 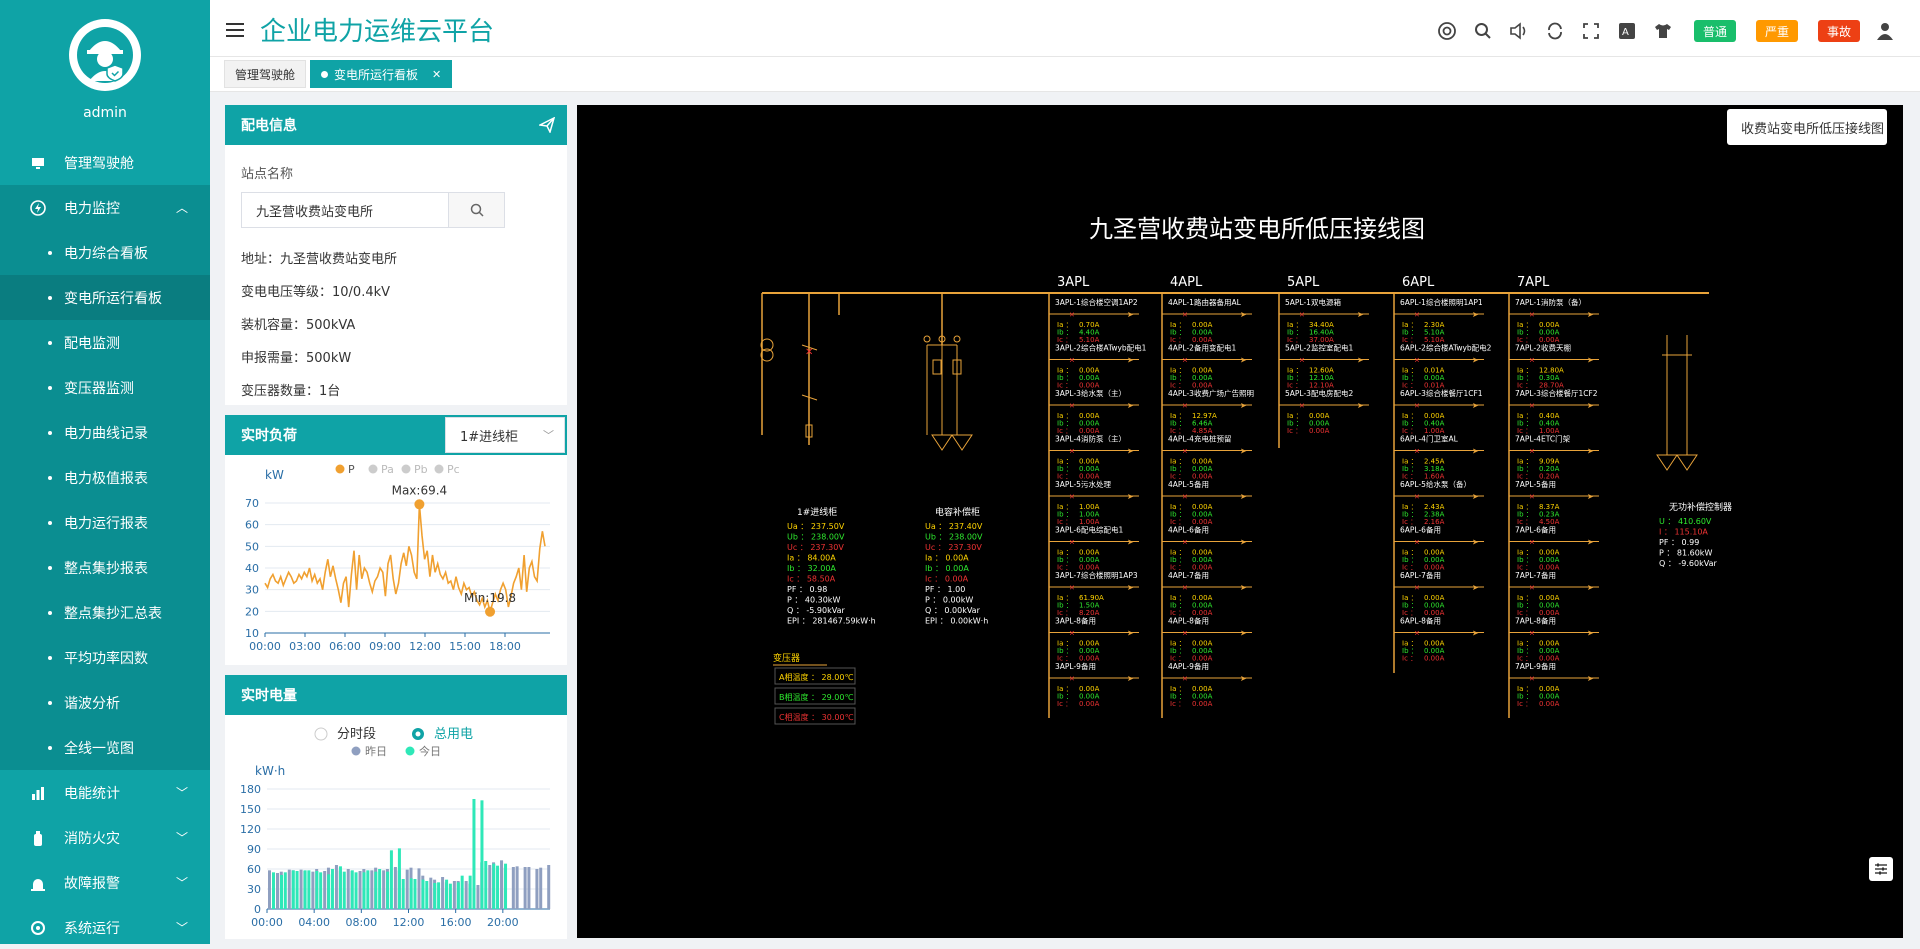 I want to click on capacitor-row: Ia ： 0.00A, so click(x=947, y=558).